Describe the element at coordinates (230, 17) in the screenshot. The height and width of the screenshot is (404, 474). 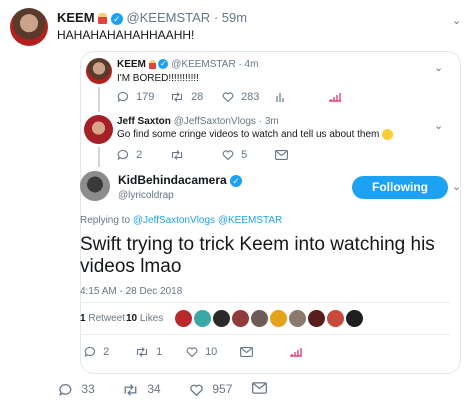
I see `main-tweet-time: · 59m` at that location.